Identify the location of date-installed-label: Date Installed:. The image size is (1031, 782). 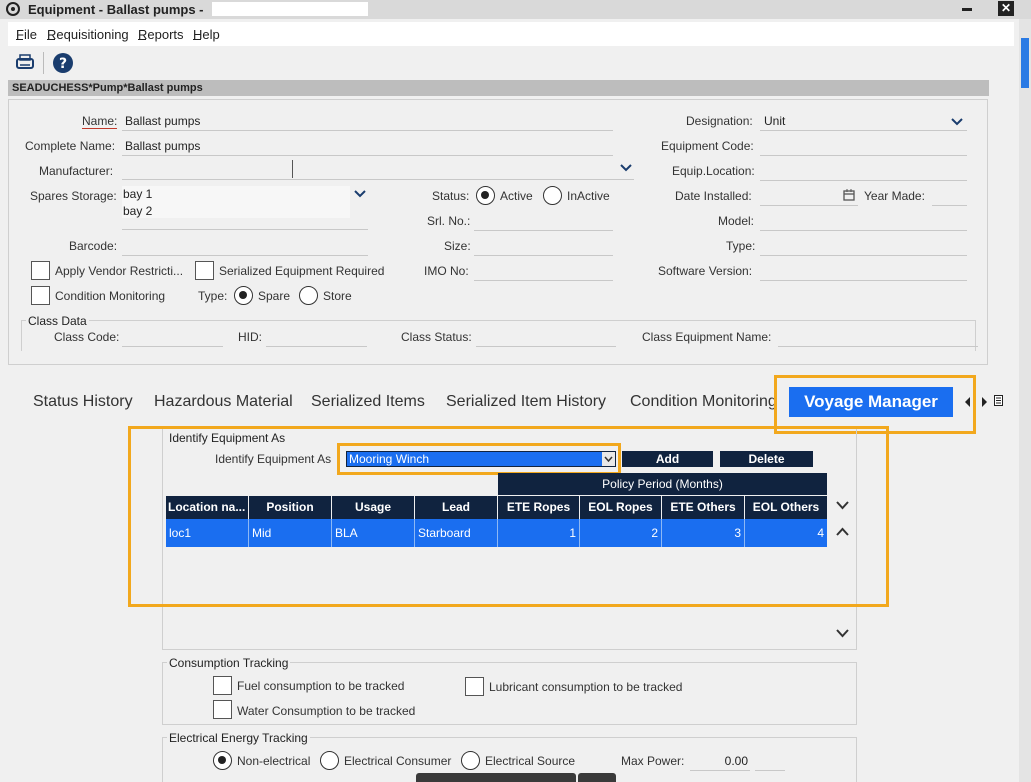
(713, 196).